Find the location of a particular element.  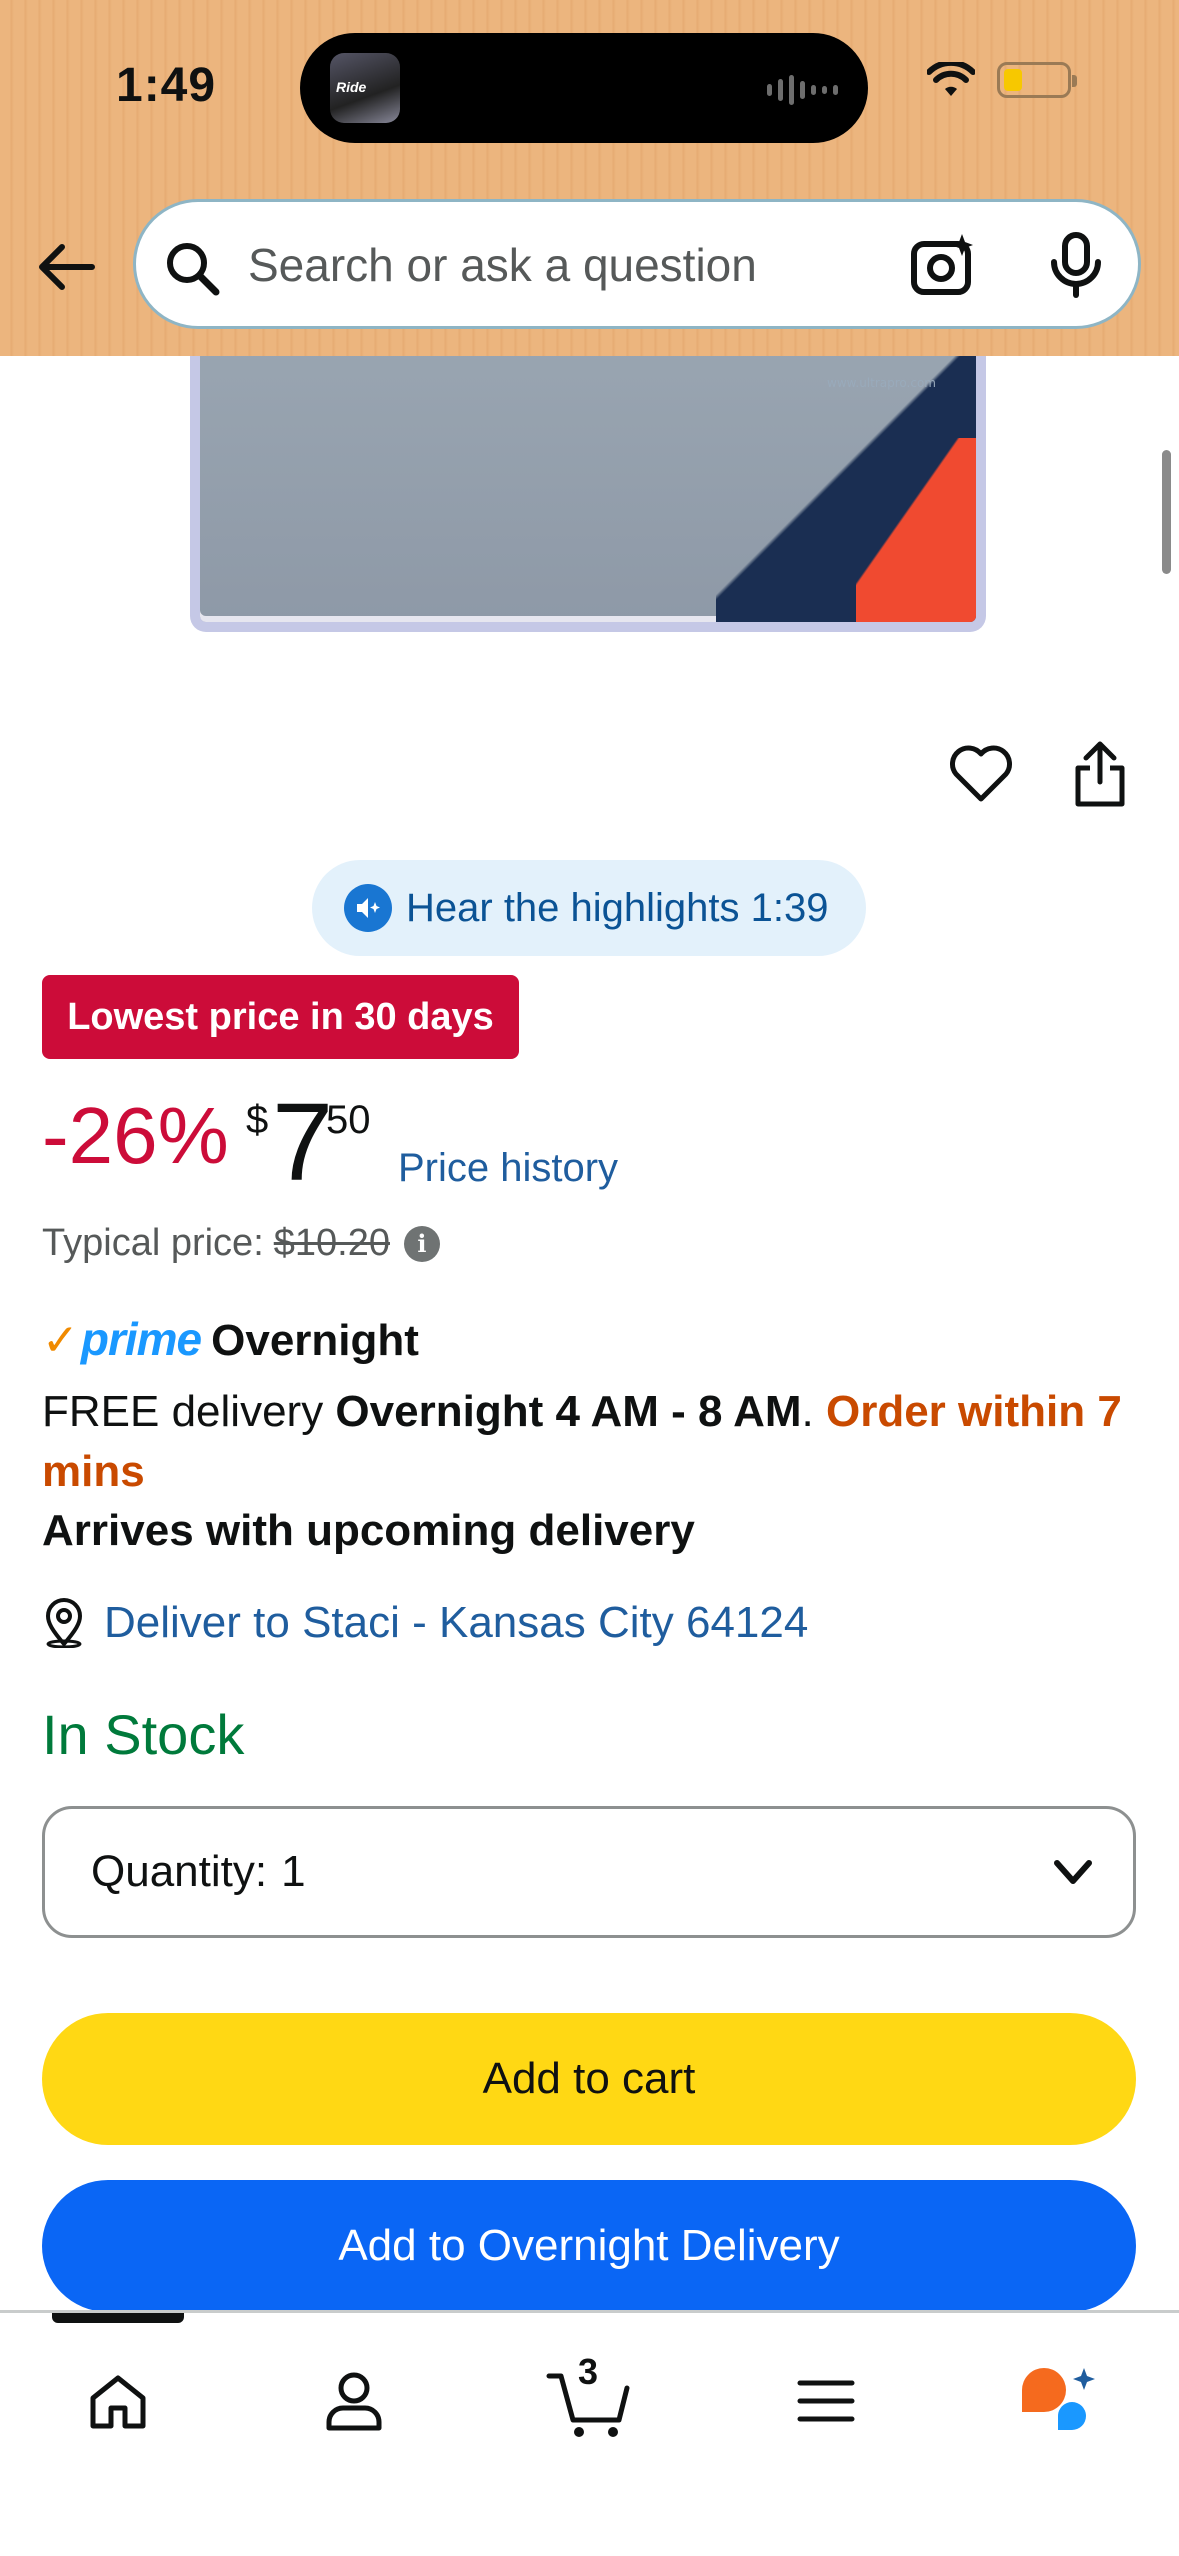

typical-price-value: $10.20 is located at coordinates (331, 1243).